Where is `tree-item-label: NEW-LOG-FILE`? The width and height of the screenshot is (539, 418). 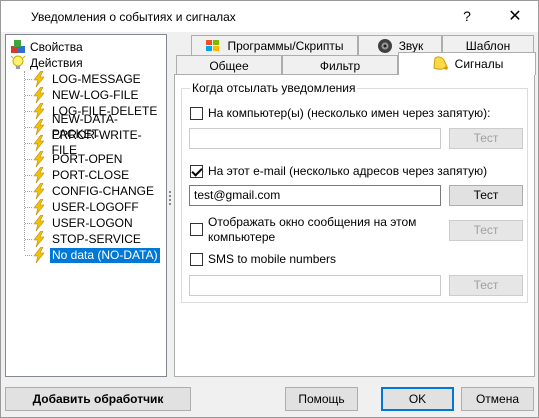 tree-item-label: NEW-LOG-FILE is located at coordinates (95, 94).